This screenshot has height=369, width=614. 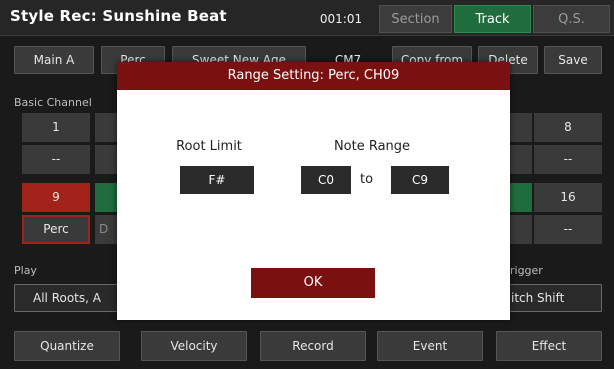 I want to click on channel-9-value: Perc, so click(x=56, y=229).